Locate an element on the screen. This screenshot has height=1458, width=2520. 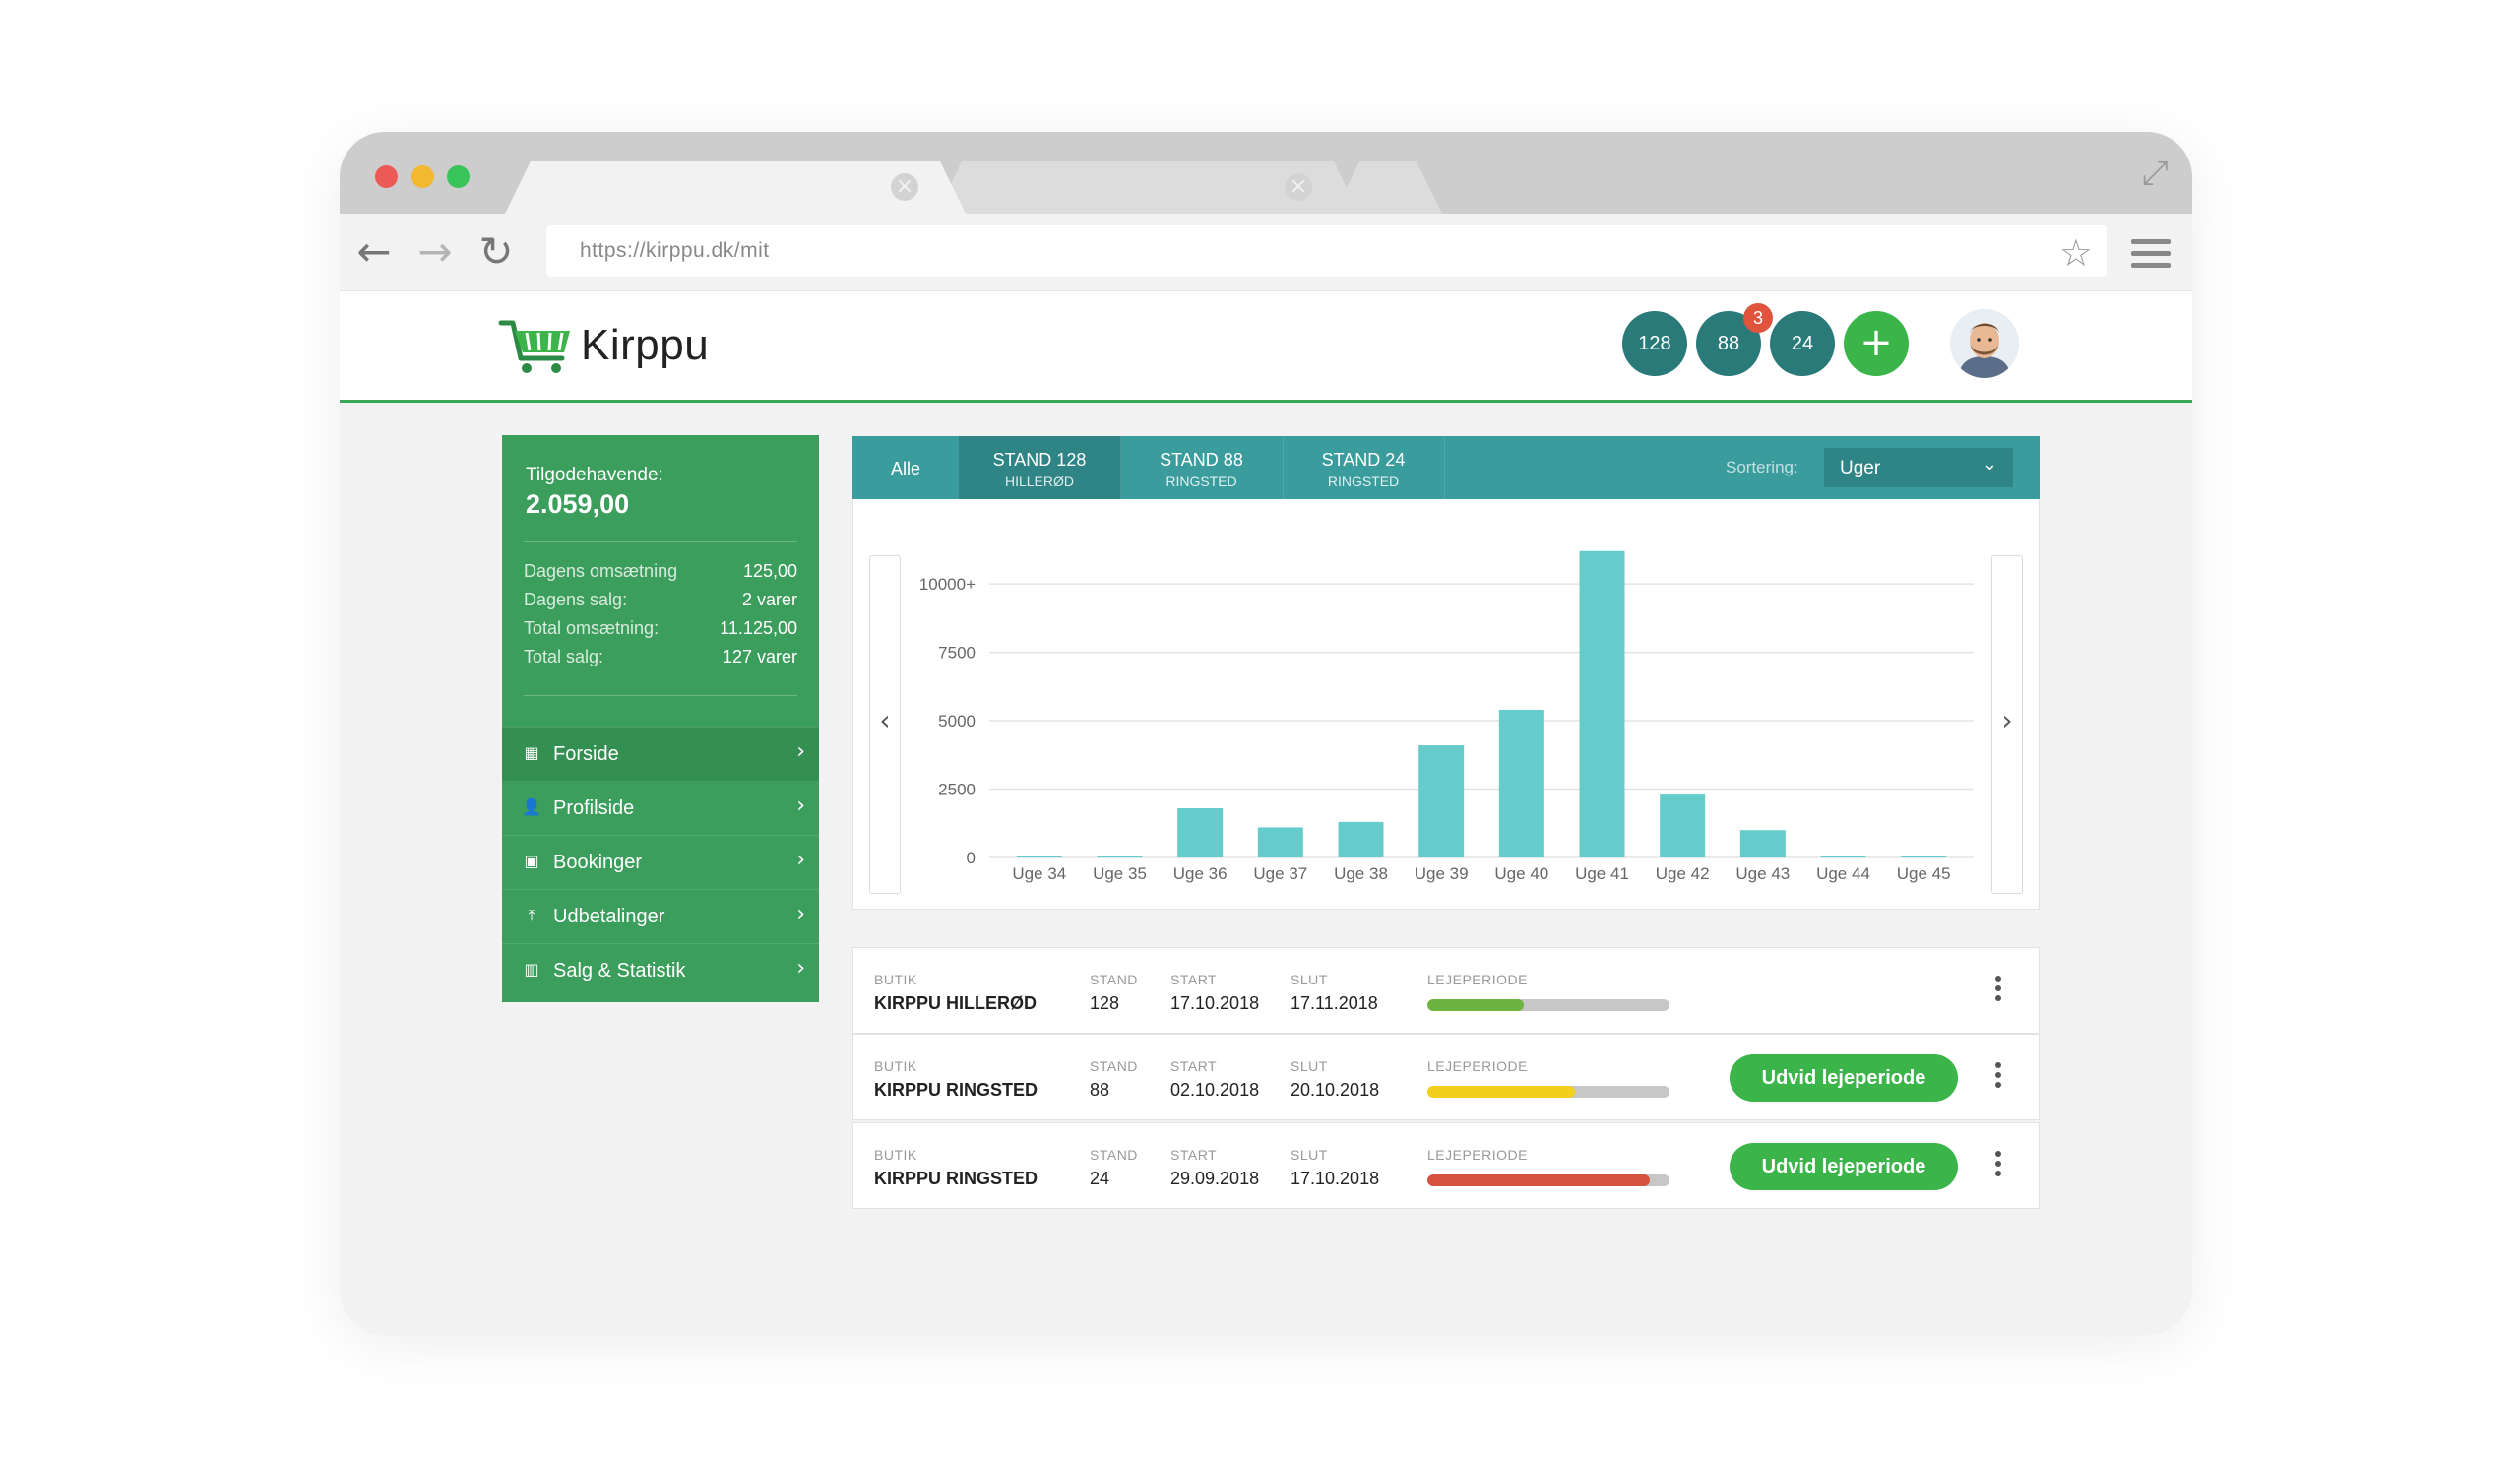
sort-value: Uger is located at coordinates (1860, 468).